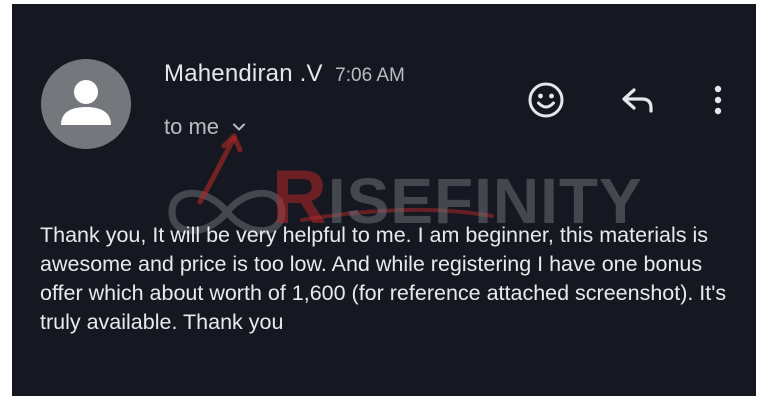 This screenshot has width=768, height=401. I want to click on more-vertical-icon, so click(718, 100).